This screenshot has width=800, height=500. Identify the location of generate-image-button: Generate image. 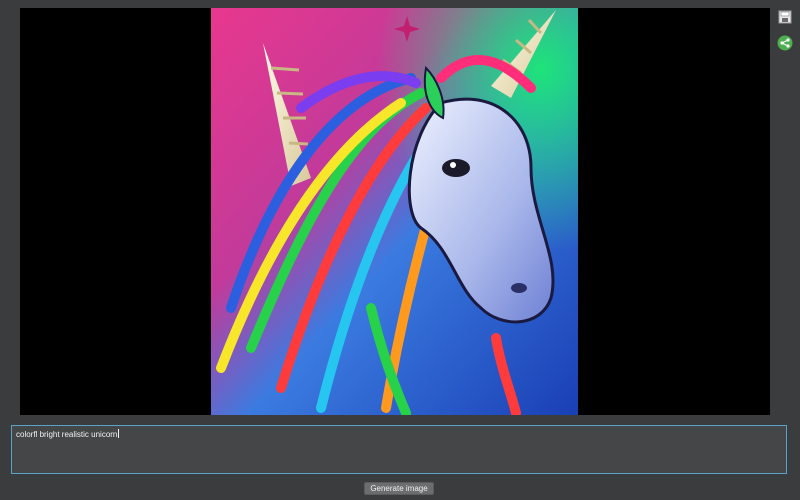
(399, 488).